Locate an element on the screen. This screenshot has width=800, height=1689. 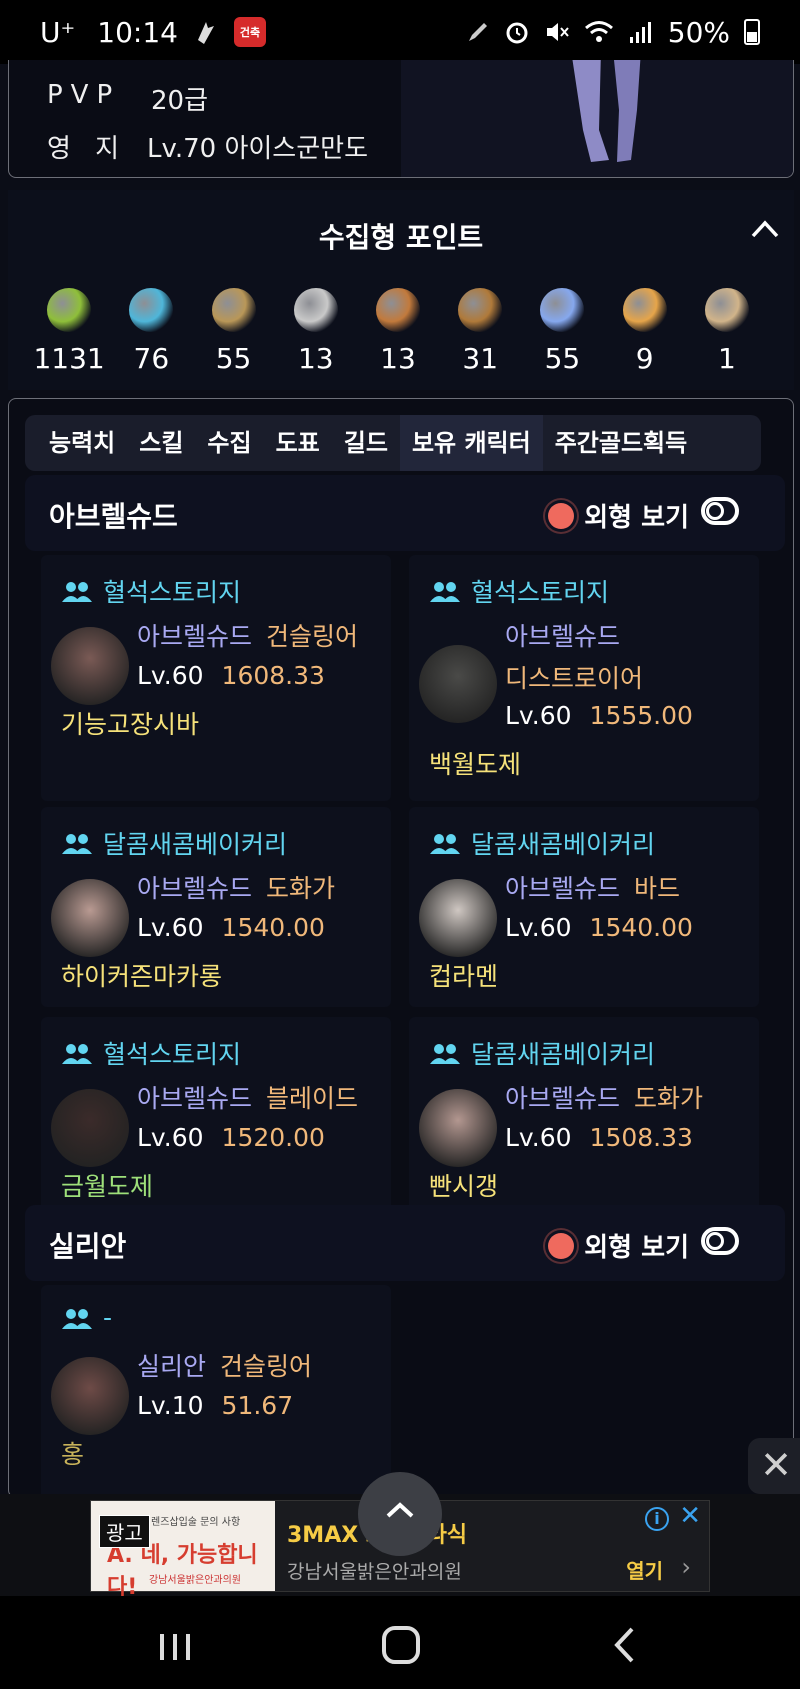
recent-apps-icon is located at coordinates (175, 1647).